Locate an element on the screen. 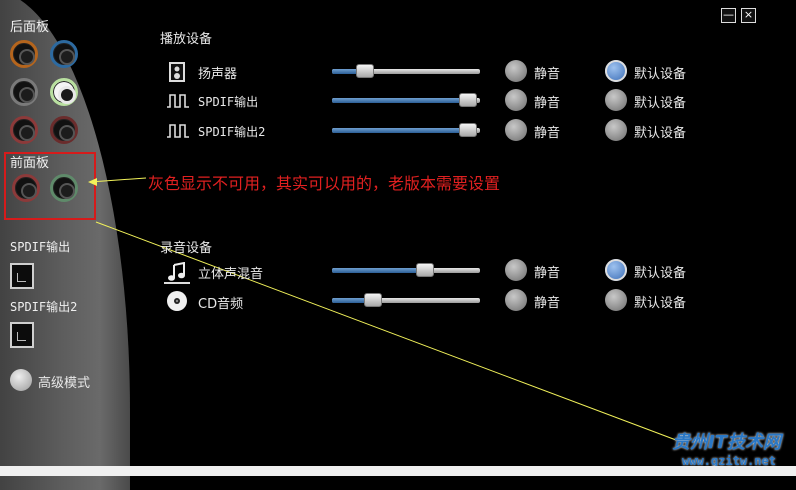  recording-section-title: 录音设备 is located at coordinates (186, 248).